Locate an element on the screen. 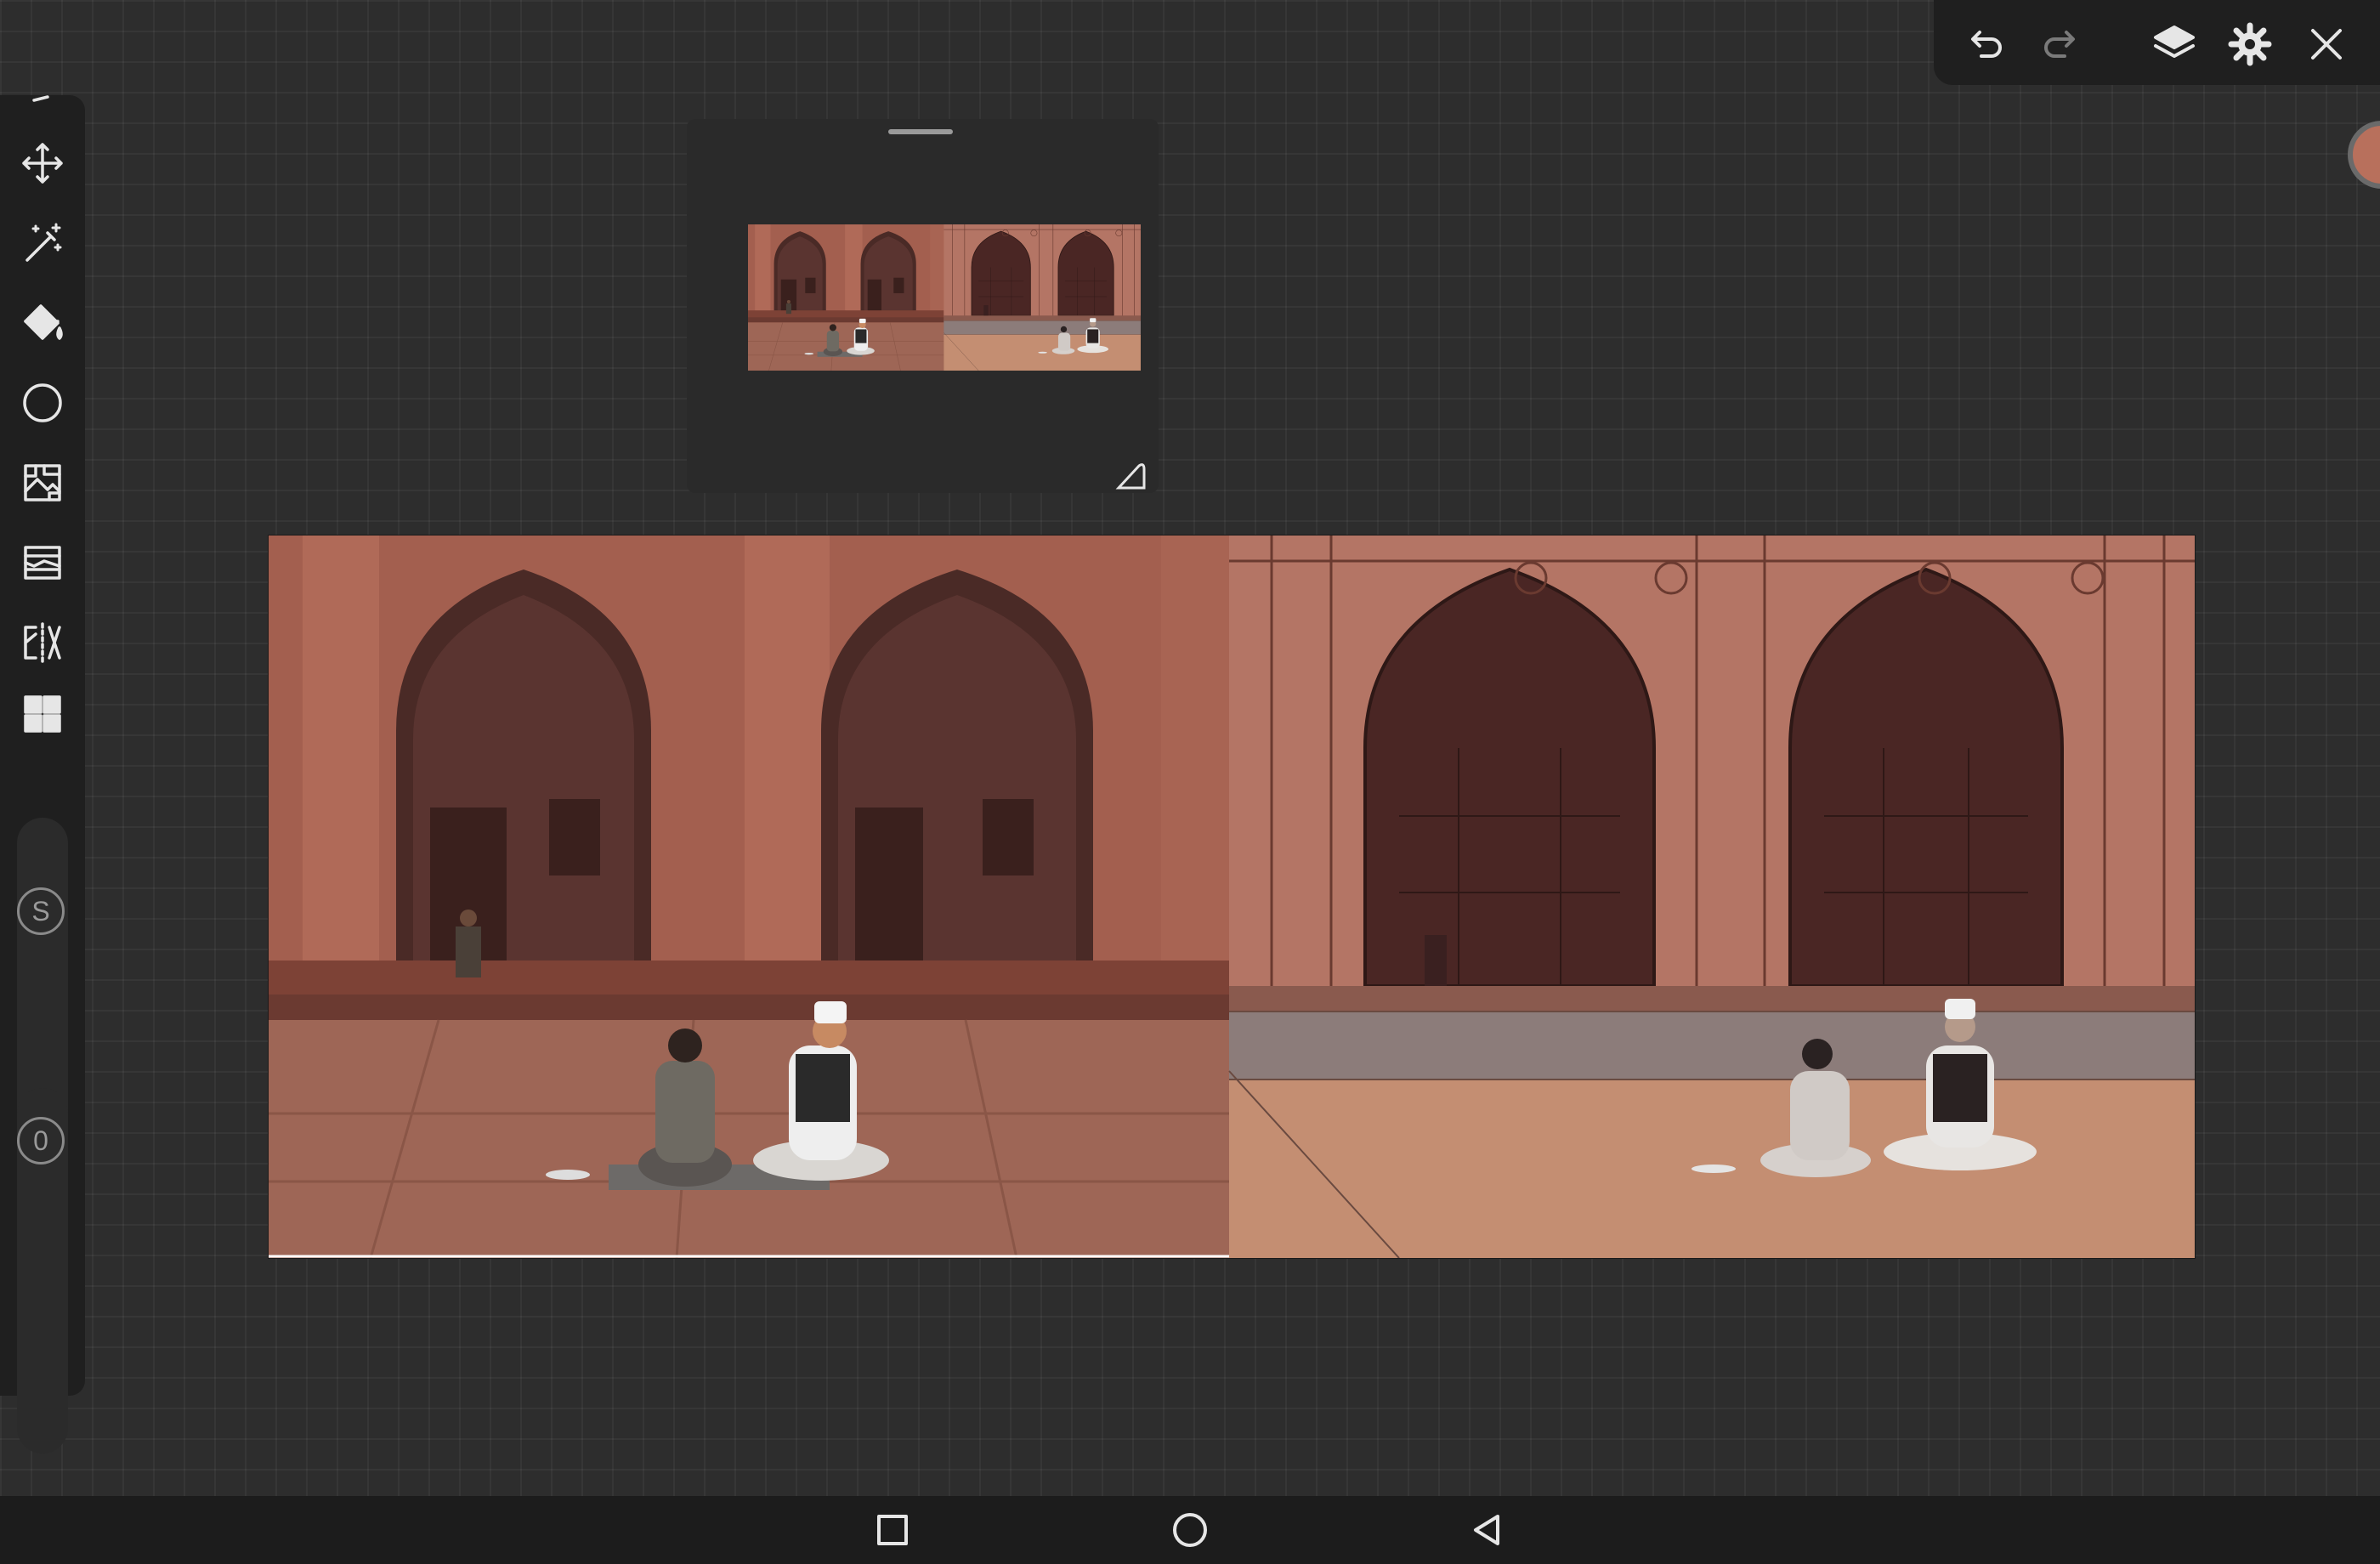  selection-icon is located at coordinates (42, 95).